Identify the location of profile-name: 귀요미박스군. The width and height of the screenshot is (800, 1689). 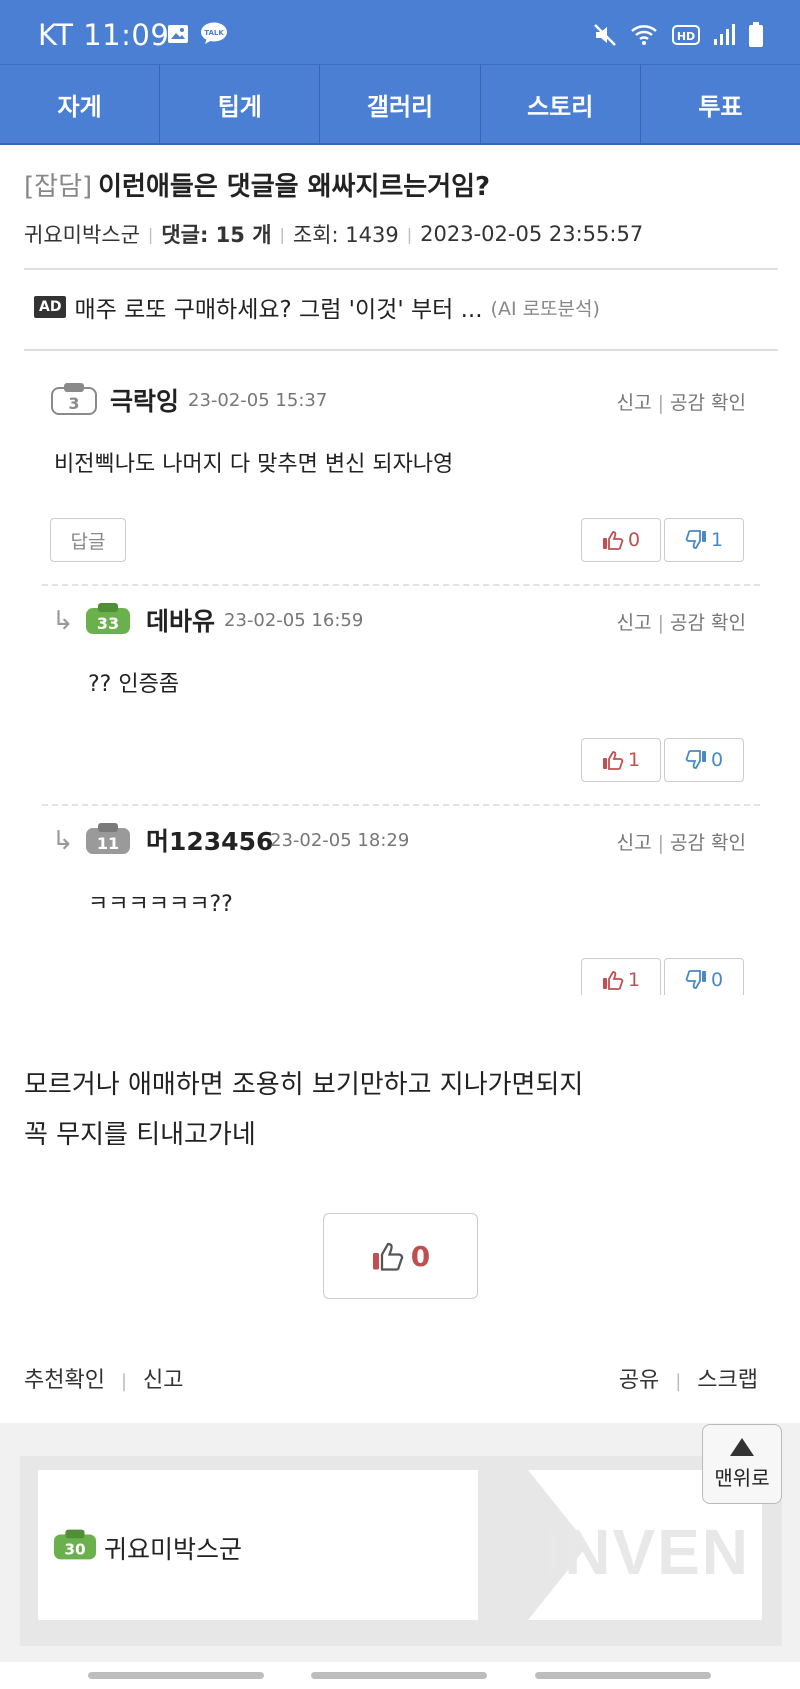
(173, 1548).